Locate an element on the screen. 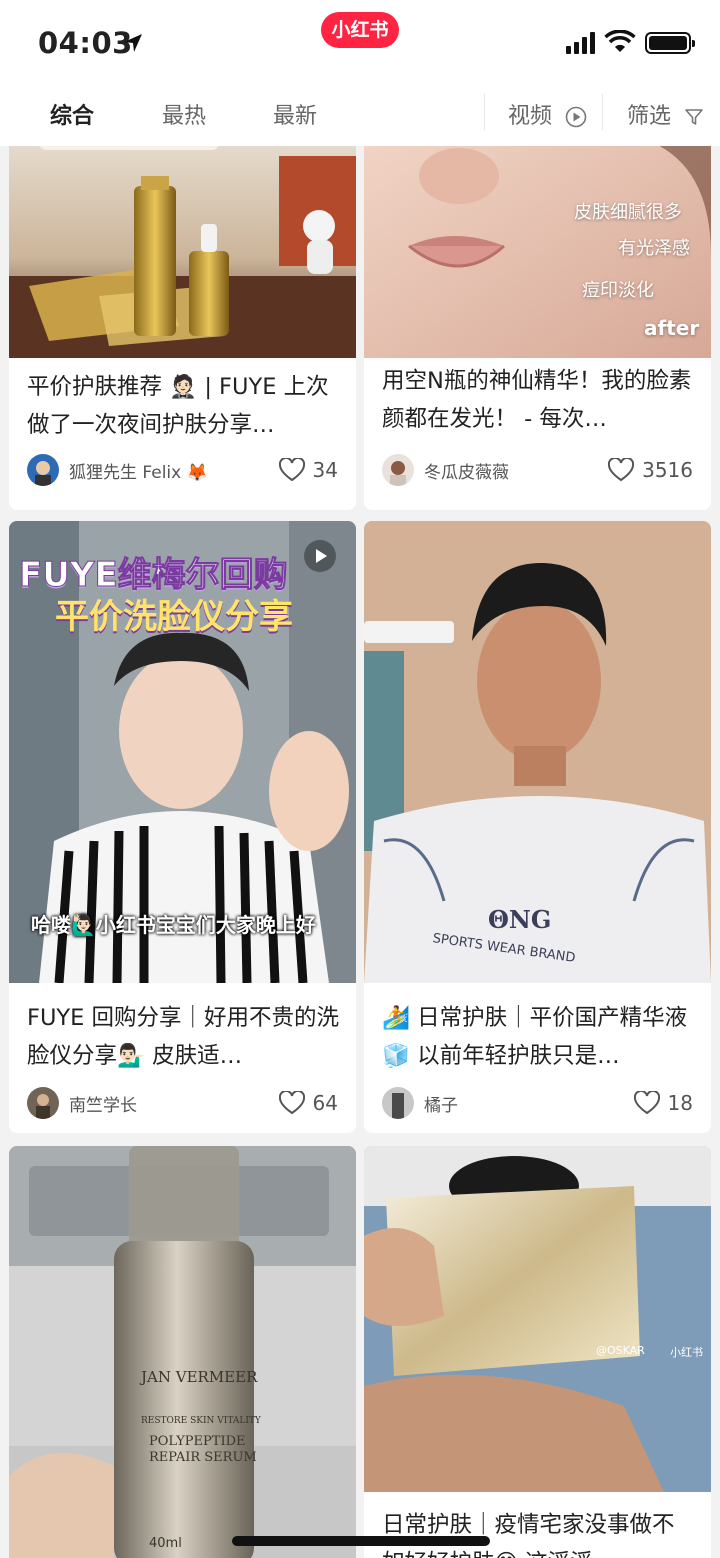 Image resolution: width=720 pixels, height=1558 pixels. like-button: 64 is located at coordinates (308, 1103).